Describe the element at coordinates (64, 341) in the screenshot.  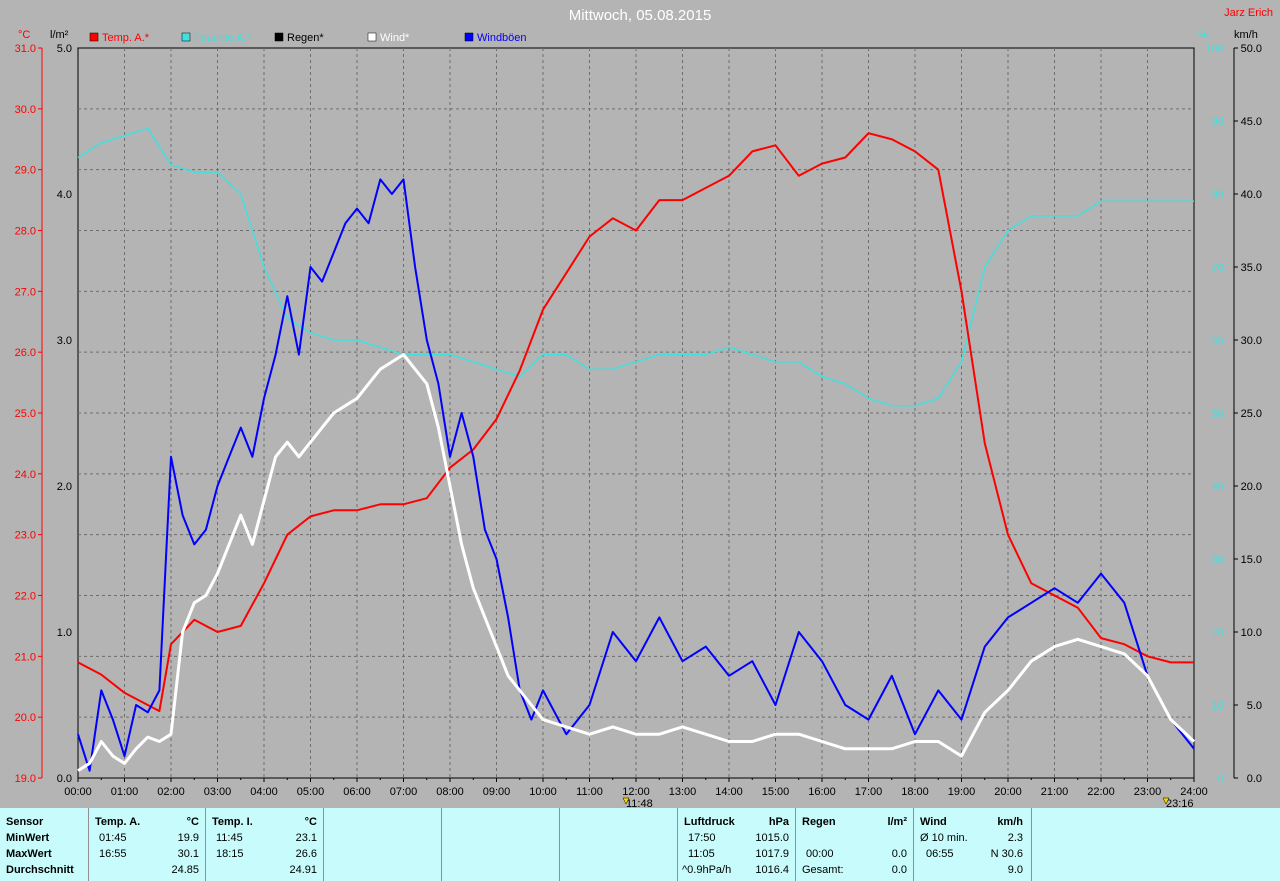
I see `rain-tick-label: 3.0` at that location.